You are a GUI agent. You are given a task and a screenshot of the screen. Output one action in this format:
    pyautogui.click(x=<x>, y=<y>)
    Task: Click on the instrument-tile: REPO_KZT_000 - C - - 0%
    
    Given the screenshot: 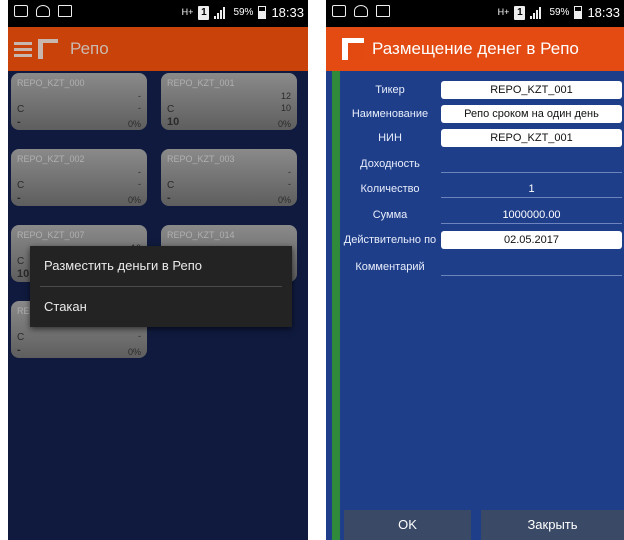 What is the action you would take?
    pyautogui.click(x=79, y=101)
    